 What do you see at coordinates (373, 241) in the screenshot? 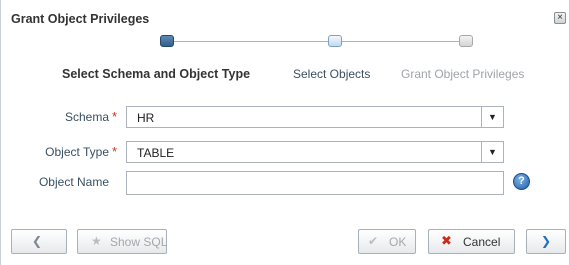
I see `check-icon: ✔` at bounding box center [373, 241].